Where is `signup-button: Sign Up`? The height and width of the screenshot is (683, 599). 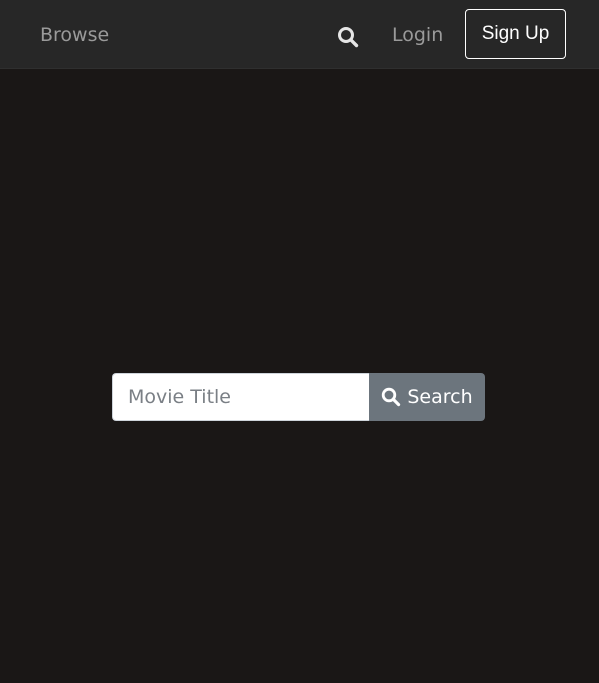
signup-button: Sign Up is located at coordinates (515, 34).